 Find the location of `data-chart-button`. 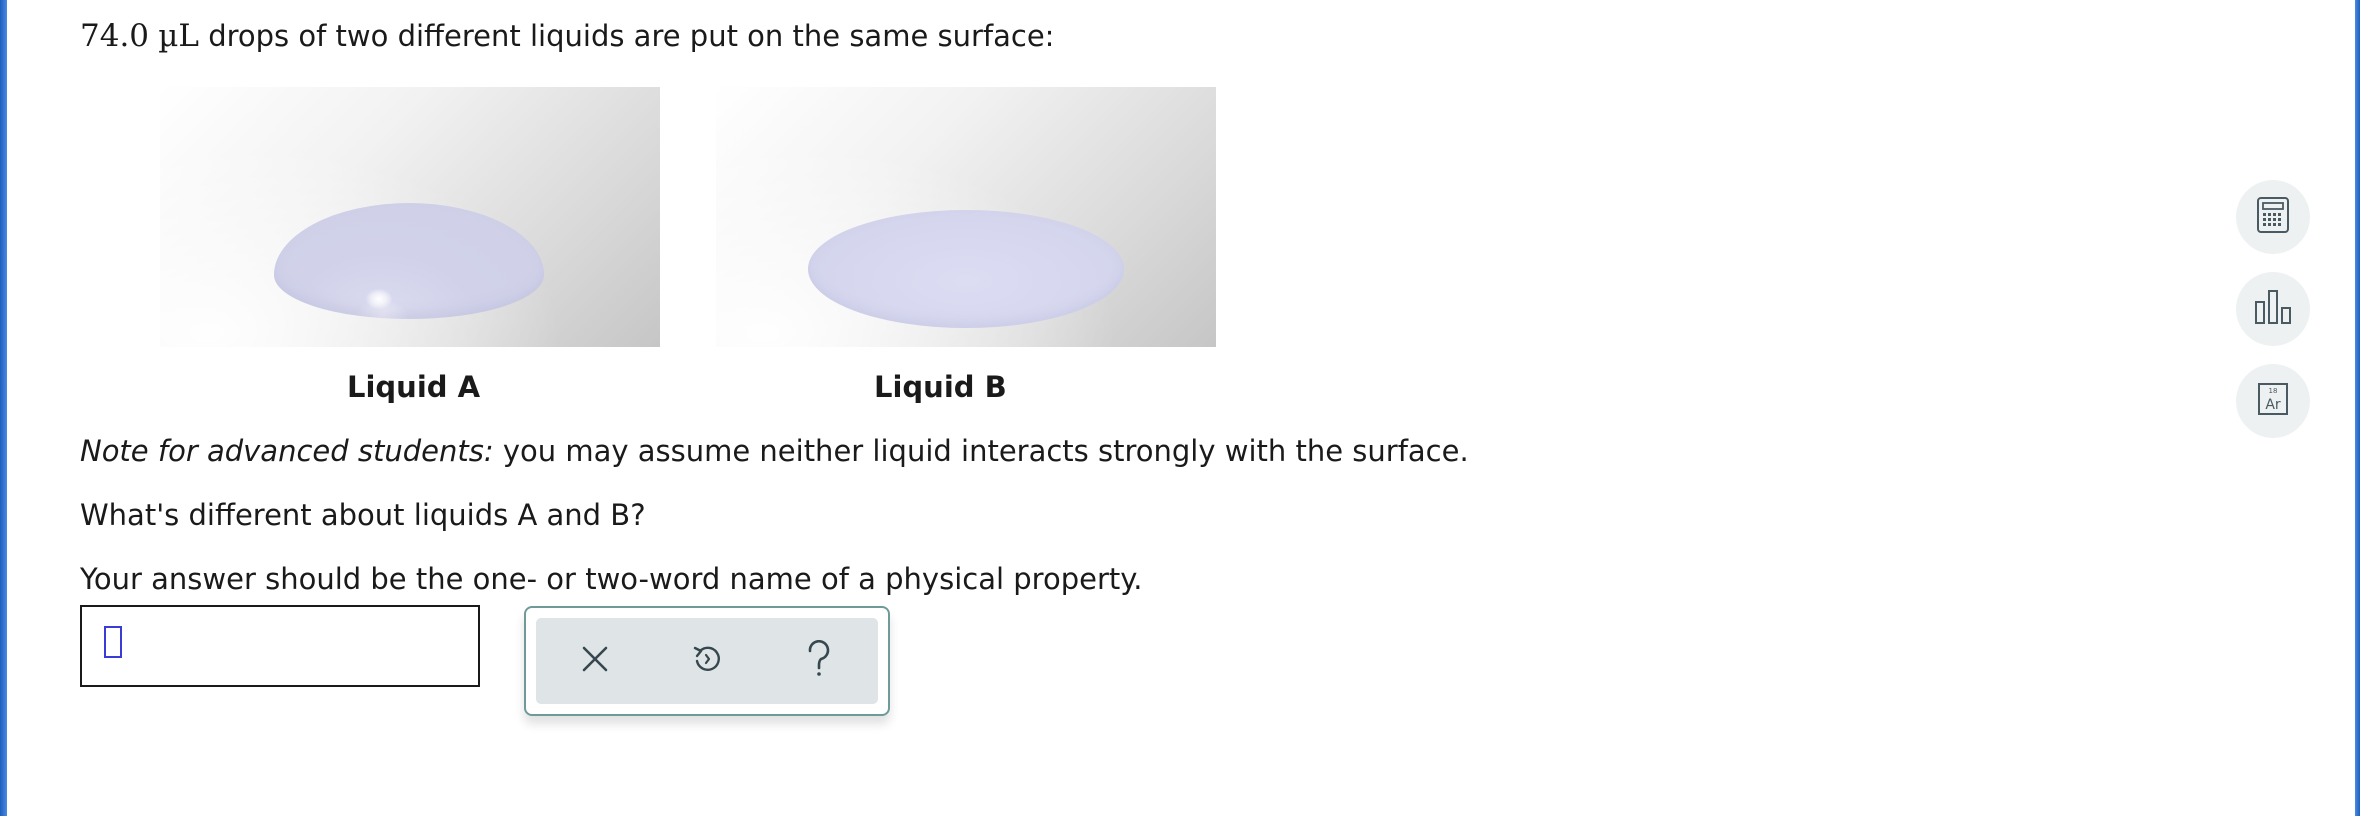

data-chart-button is located at coordinates (2273, 309).